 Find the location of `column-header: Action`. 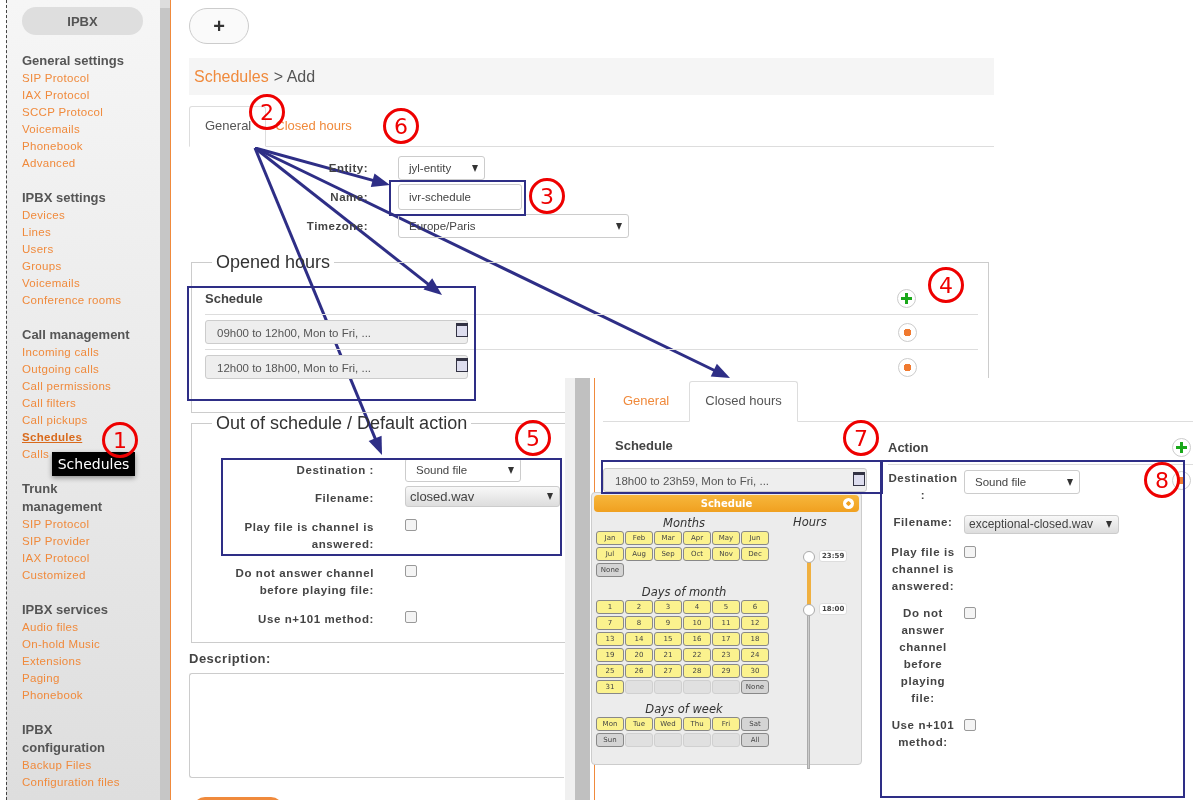

column-header: Action is located at coordinates (908, 447).